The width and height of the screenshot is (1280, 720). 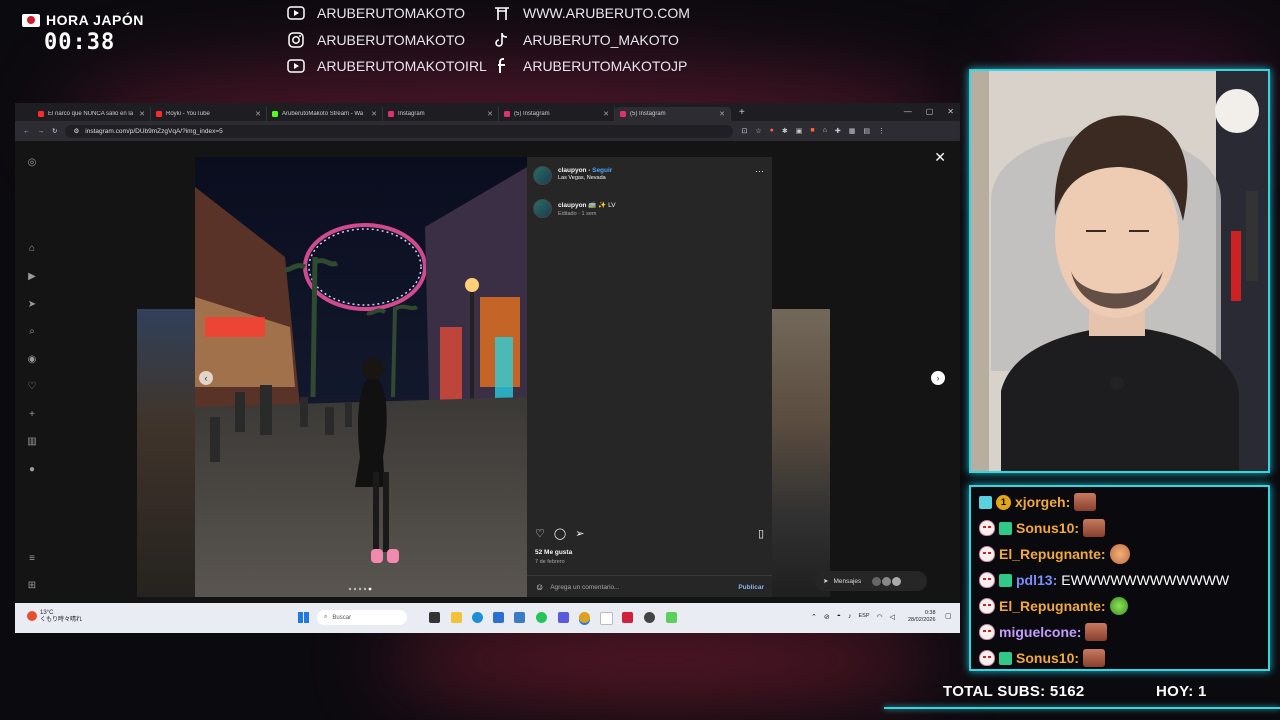 What do you see at coordinates (1036, 580) in the screenshot?
I see `chat-username: pdl13:` at bounding box center [1036, 580].